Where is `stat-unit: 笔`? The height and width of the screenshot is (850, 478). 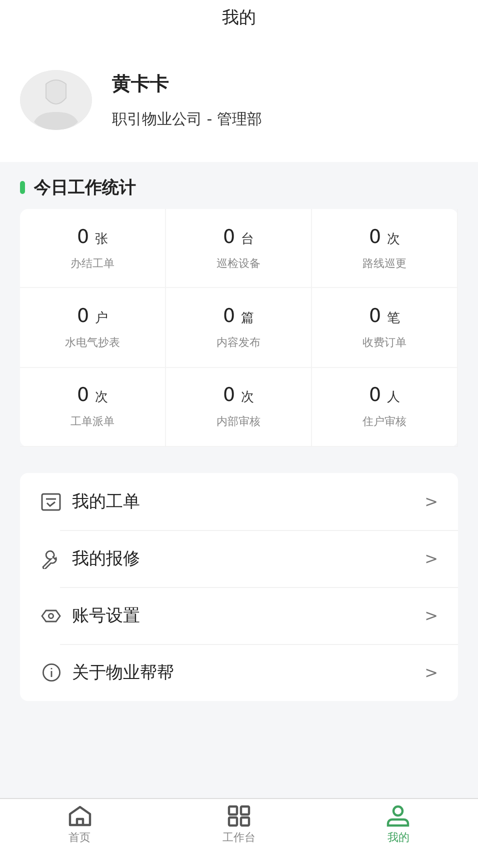
stat-unit: 笔 is located at coordinates (393, 318).